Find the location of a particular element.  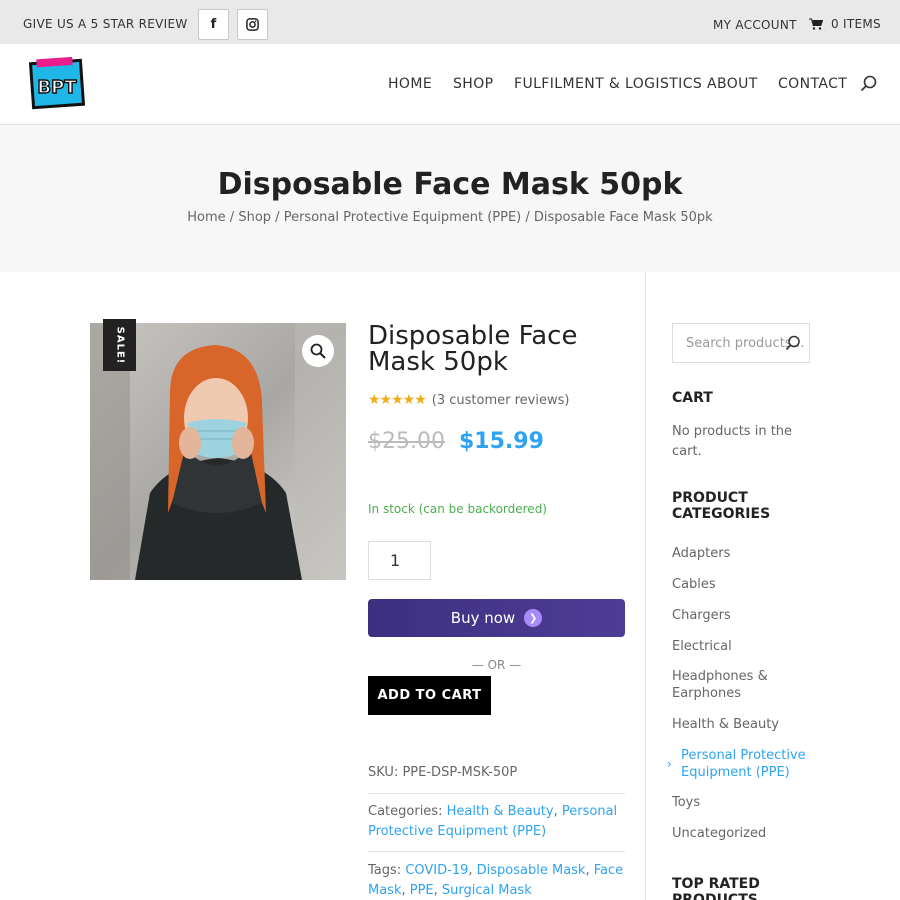

category-link: Health & Beauty is located at coordinates (500, 811).